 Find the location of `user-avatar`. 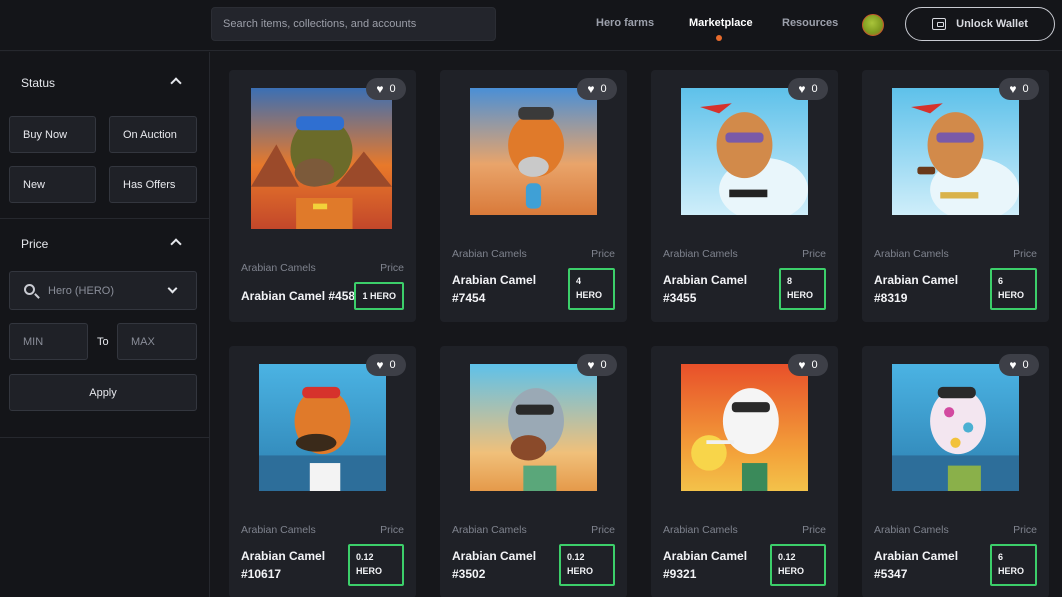

user-avatar is located at coordinates (873, 25).